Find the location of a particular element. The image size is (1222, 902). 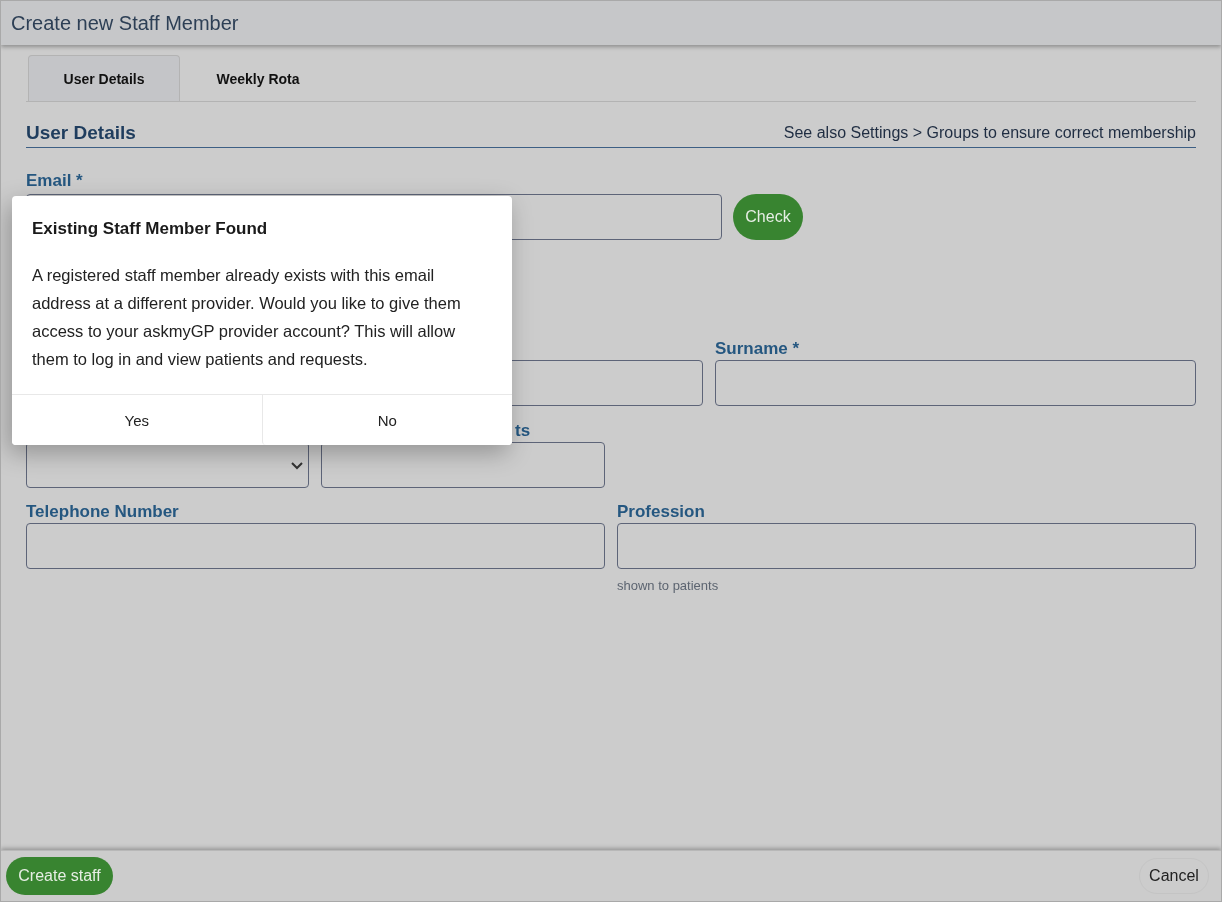

field-label: Surname * is located at coordinates (757, 348).